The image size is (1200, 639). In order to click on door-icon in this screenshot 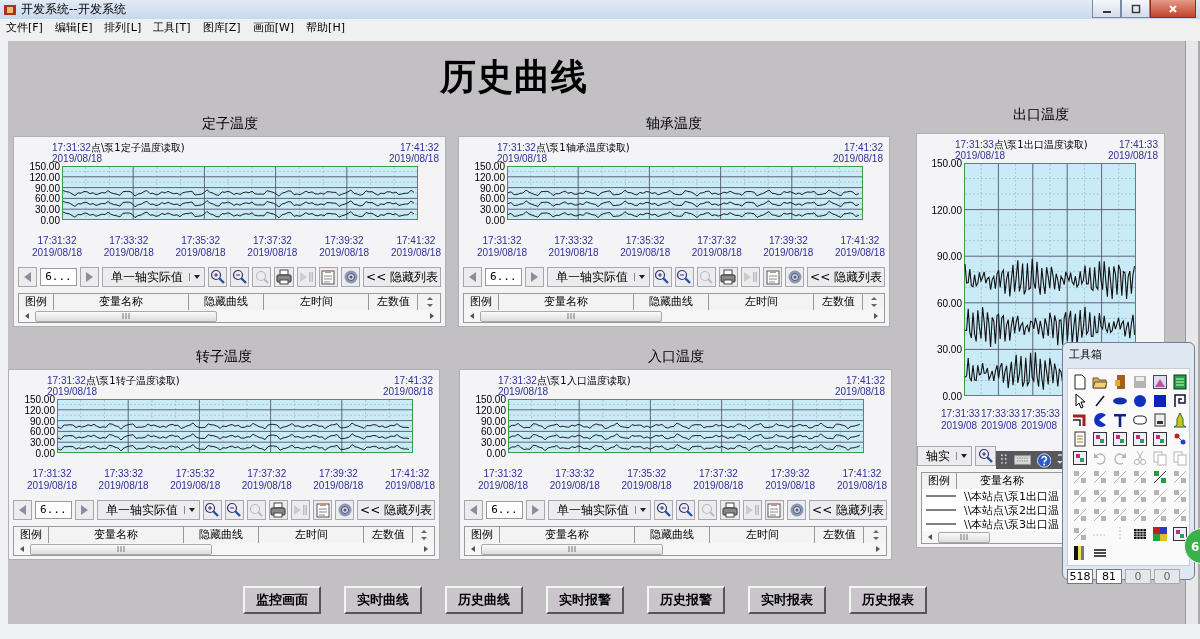, I will do `click(1120, 381)`.